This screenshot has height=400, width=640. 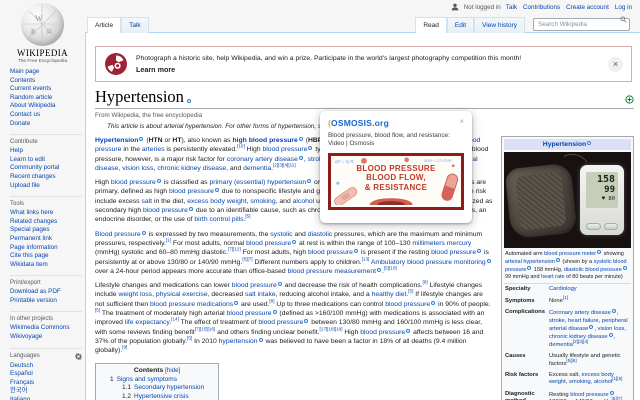 What do you see at coordinates (563, 289) in the screenshot?
I see `inline-link: Cardiology` at bounding box center [563, 289].